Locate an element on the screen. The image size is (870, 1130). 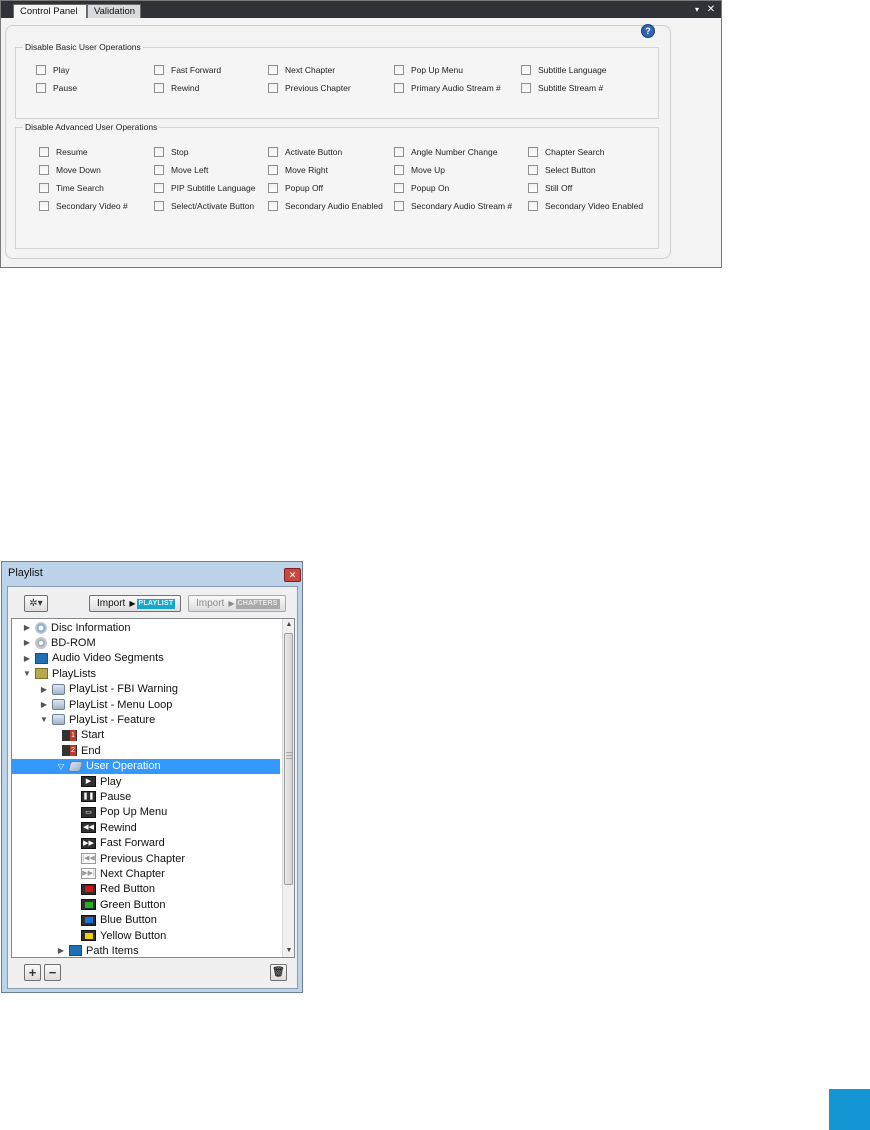
tree-item-blue-button: Blue Button is located at coordinates (146, 920).